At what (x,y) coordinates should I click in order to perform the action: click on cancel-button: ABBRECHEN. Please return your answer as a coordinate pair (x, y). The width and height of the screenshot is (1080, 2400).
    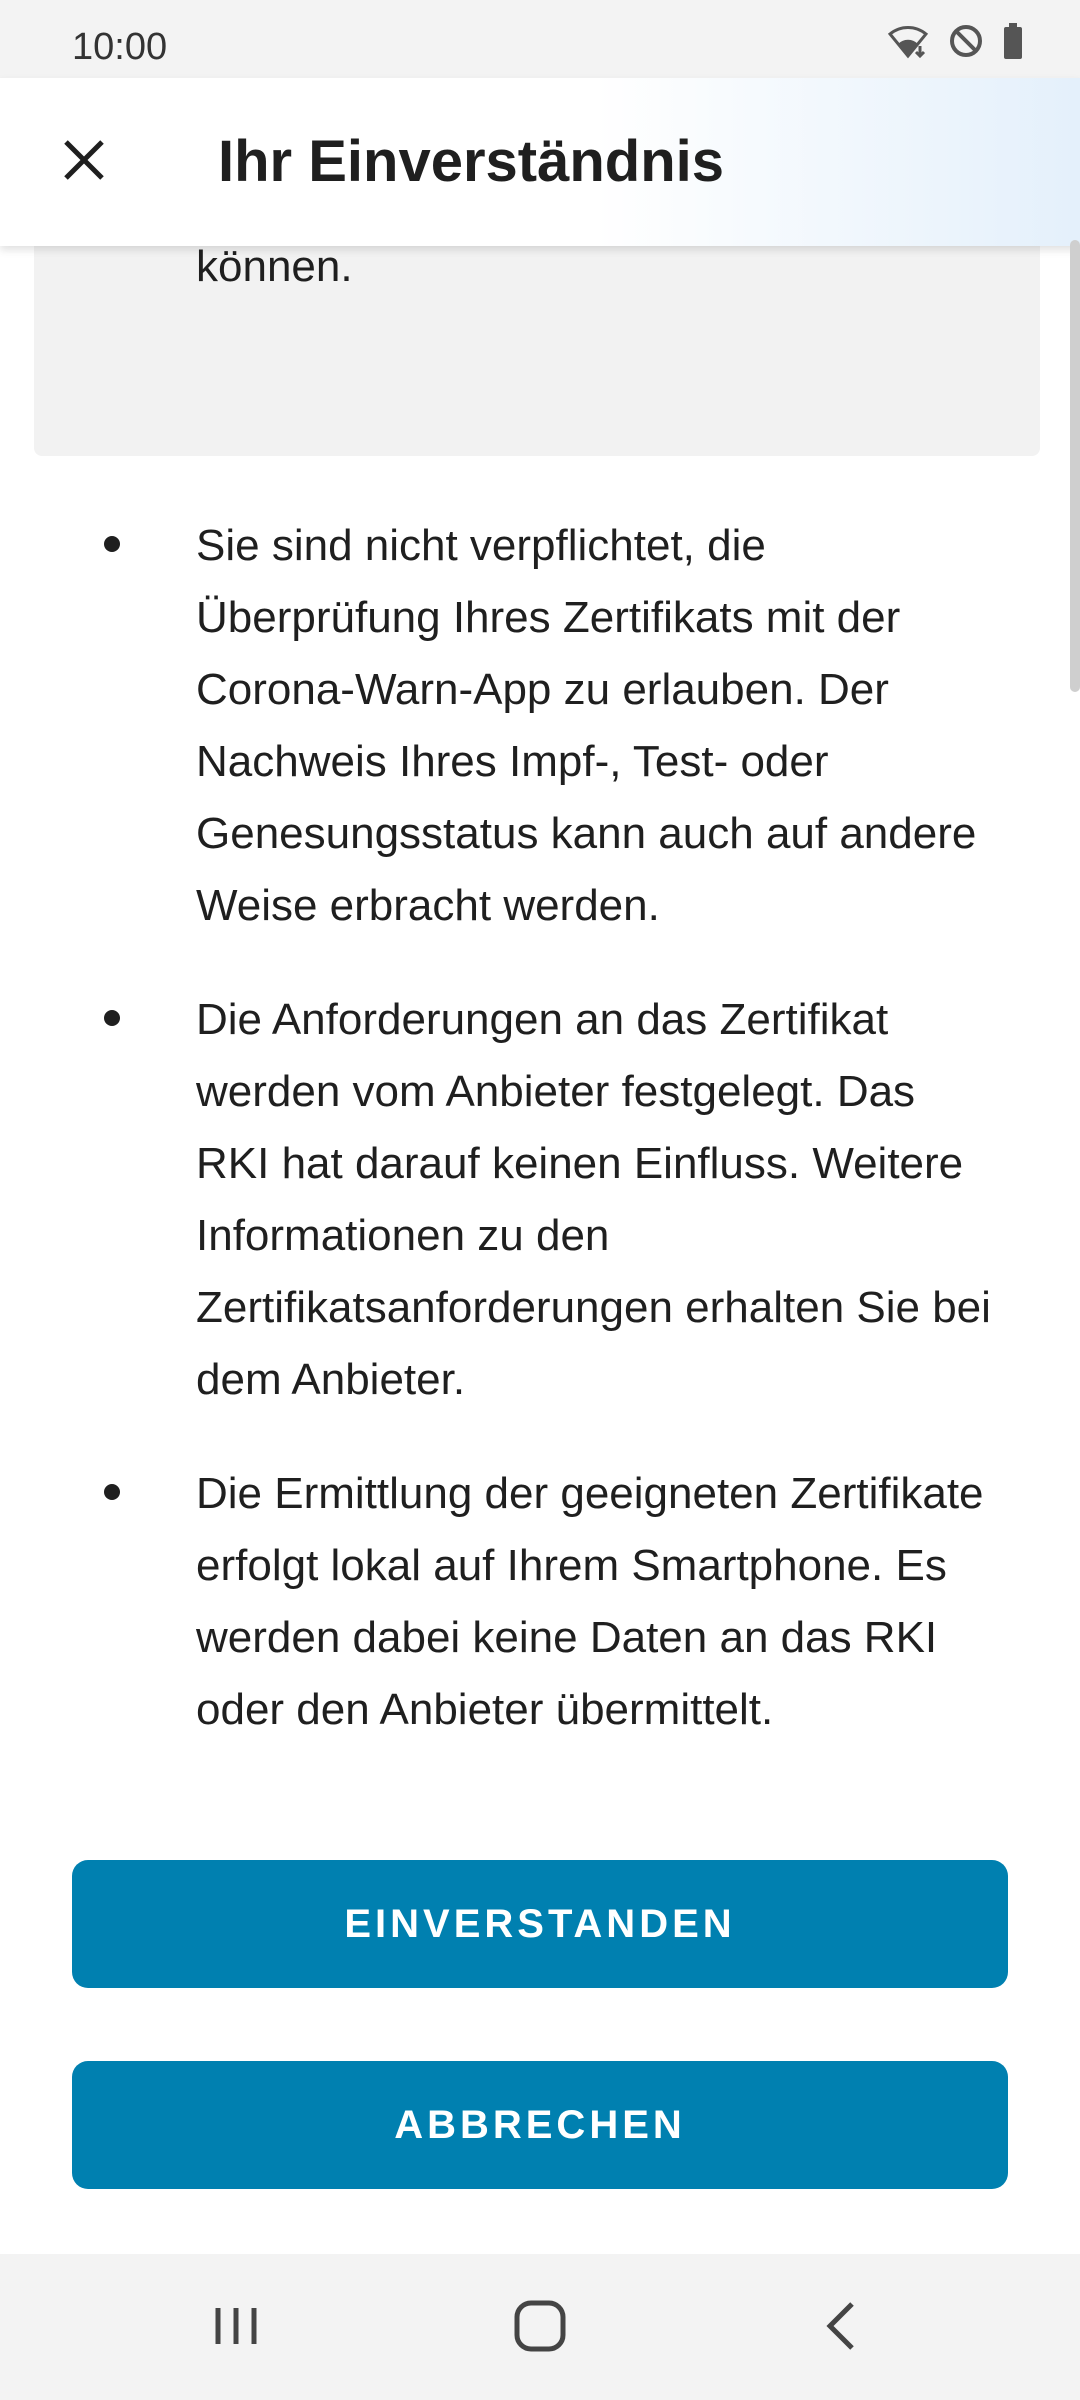
    Looking at the image, I should click on (540, 2125).